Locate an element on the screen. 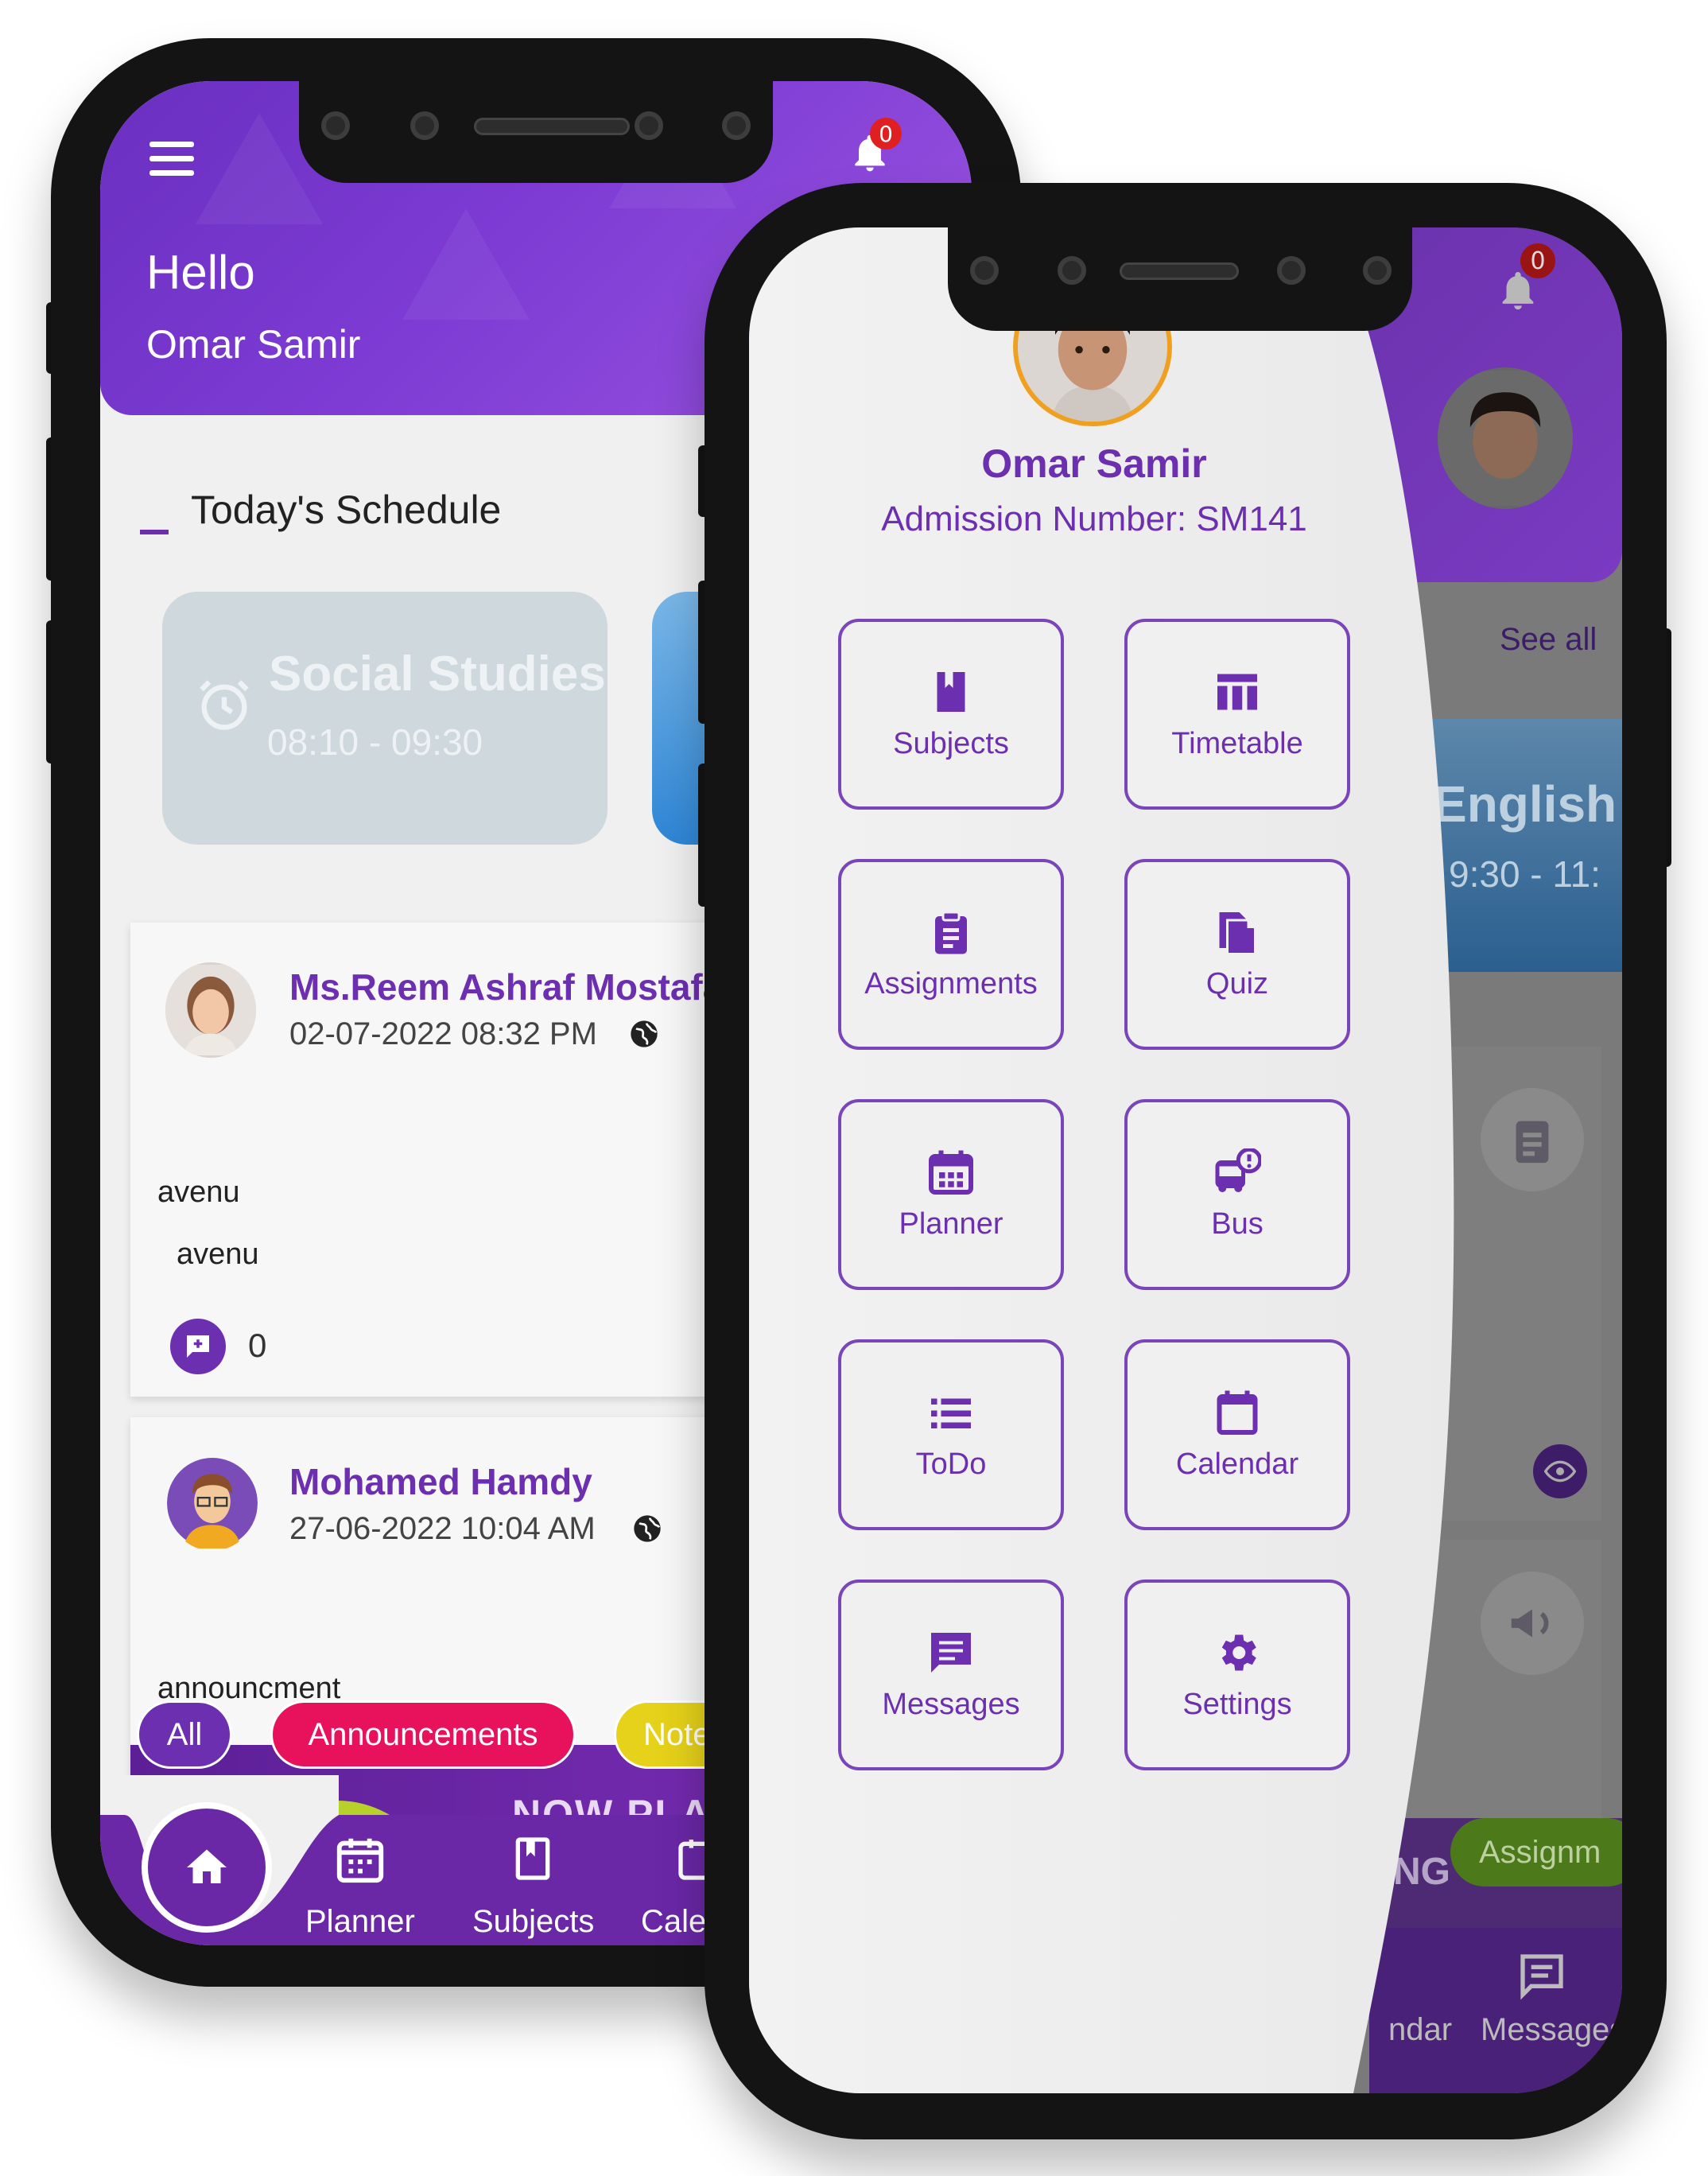 The width and height of the screenshot is (1708, 2176). nav-label-subjects: Subjects is located at coordinates (533, 1922).